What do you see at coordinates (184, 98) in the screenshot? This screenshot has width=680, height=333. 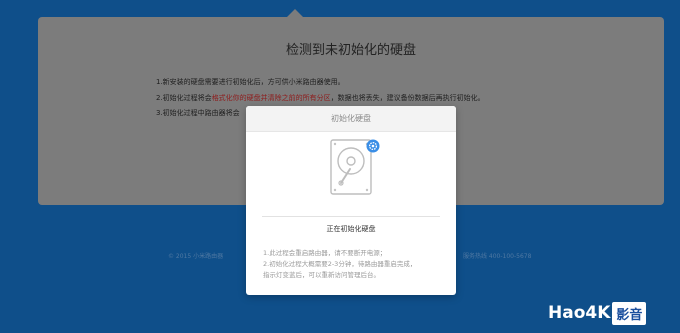 I see `info-line-2-pre: 2.初始化过程将会` at bounding box center [184, 98].